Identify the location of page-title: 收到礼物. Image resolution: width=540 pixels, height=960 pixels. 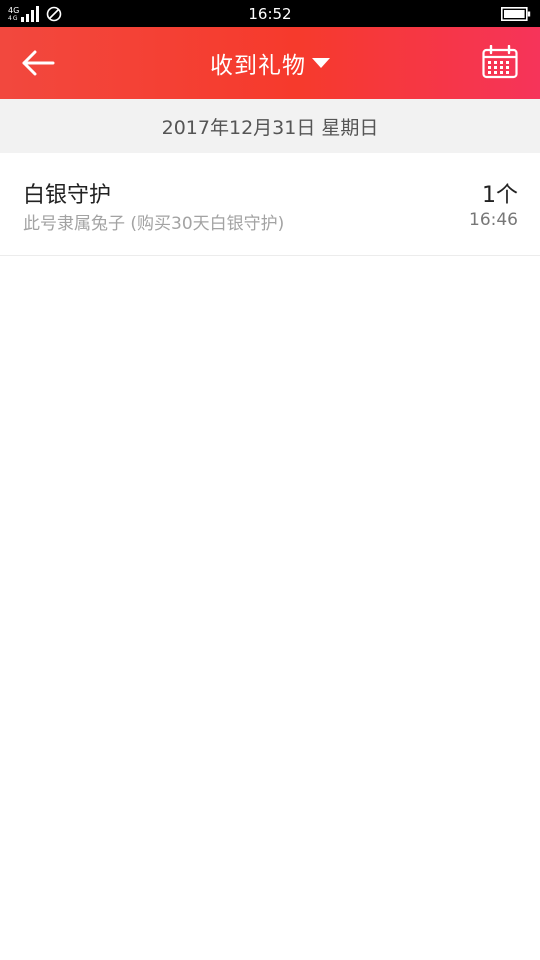
(258, 66).